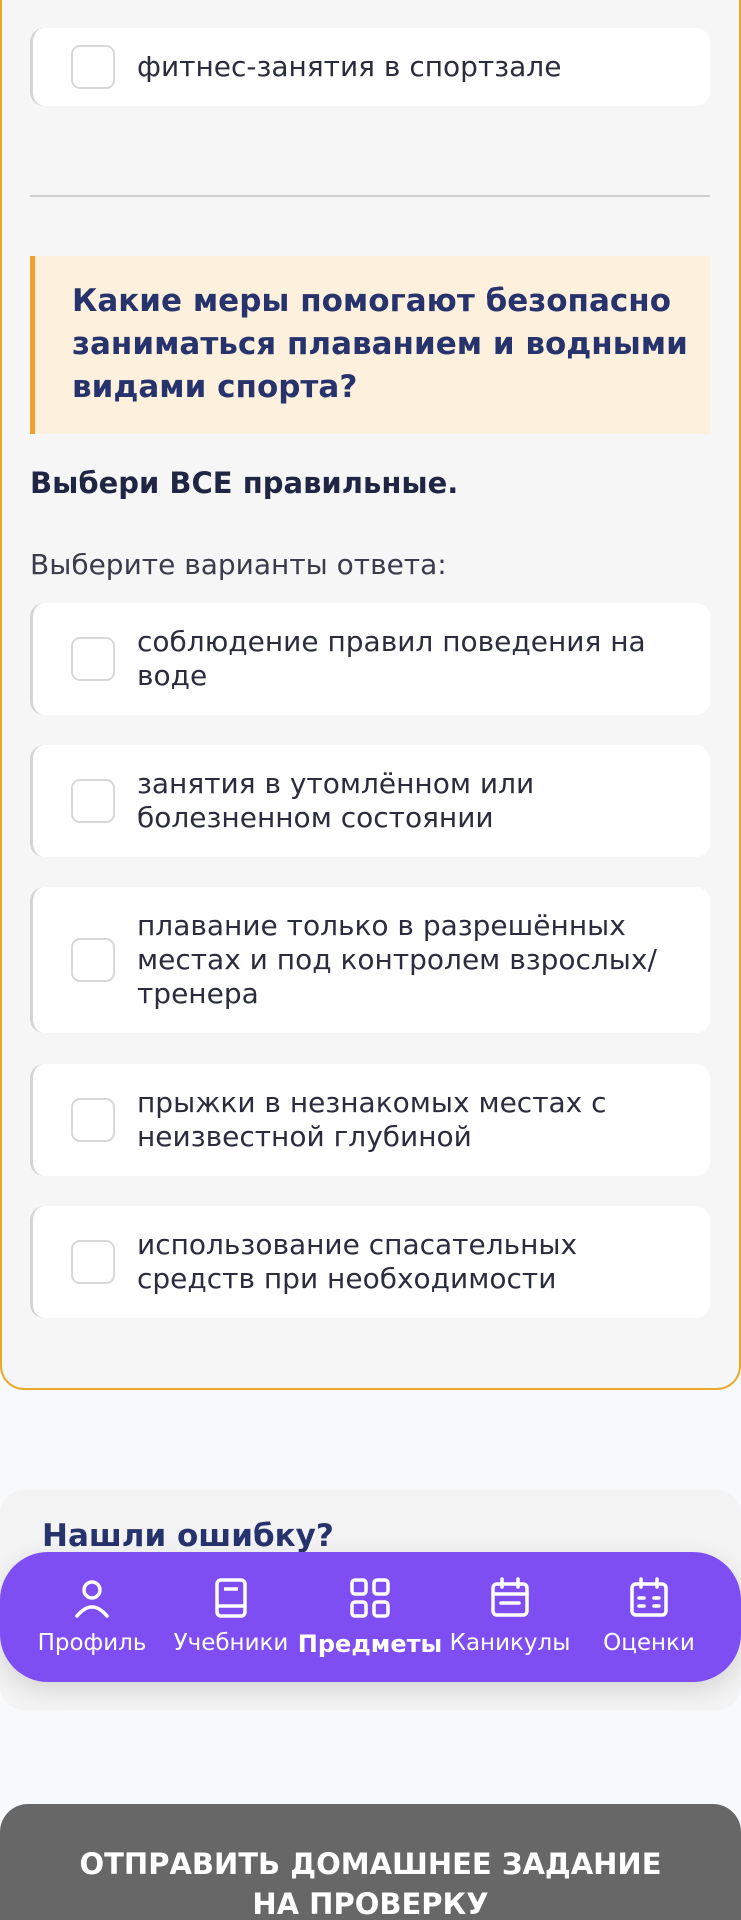 The width and height of the screenshot is (741, 1920). I want to click on book-icon, so click(231, 1598).